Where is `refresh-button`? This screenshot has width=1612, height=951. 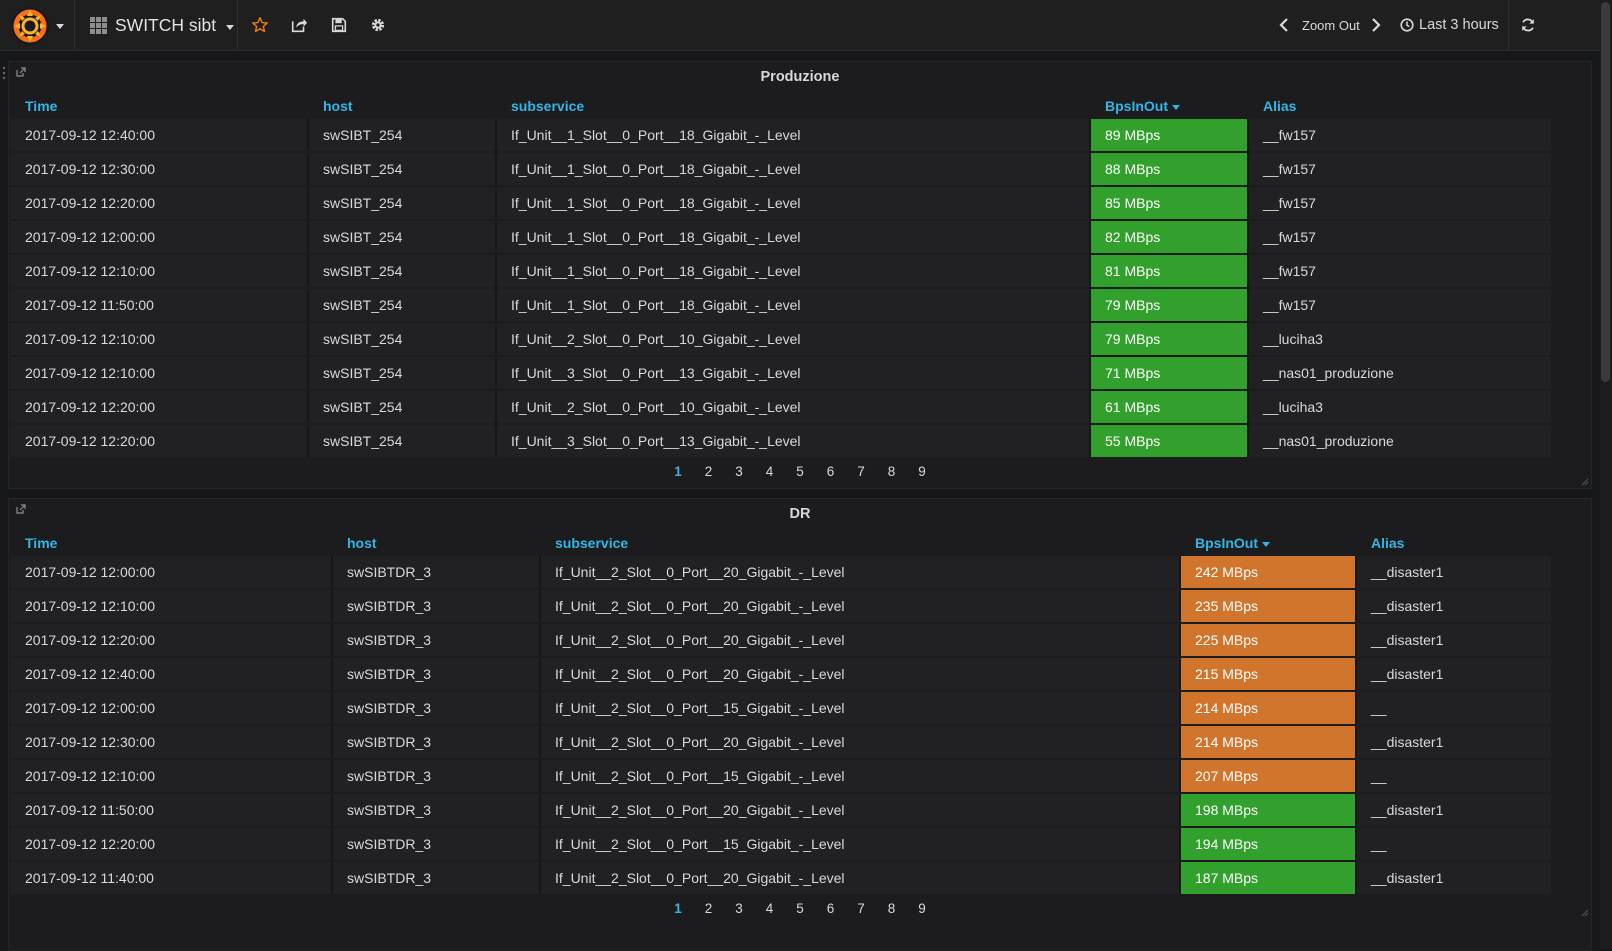
refresh-button is located at coordinates (1528, 25).